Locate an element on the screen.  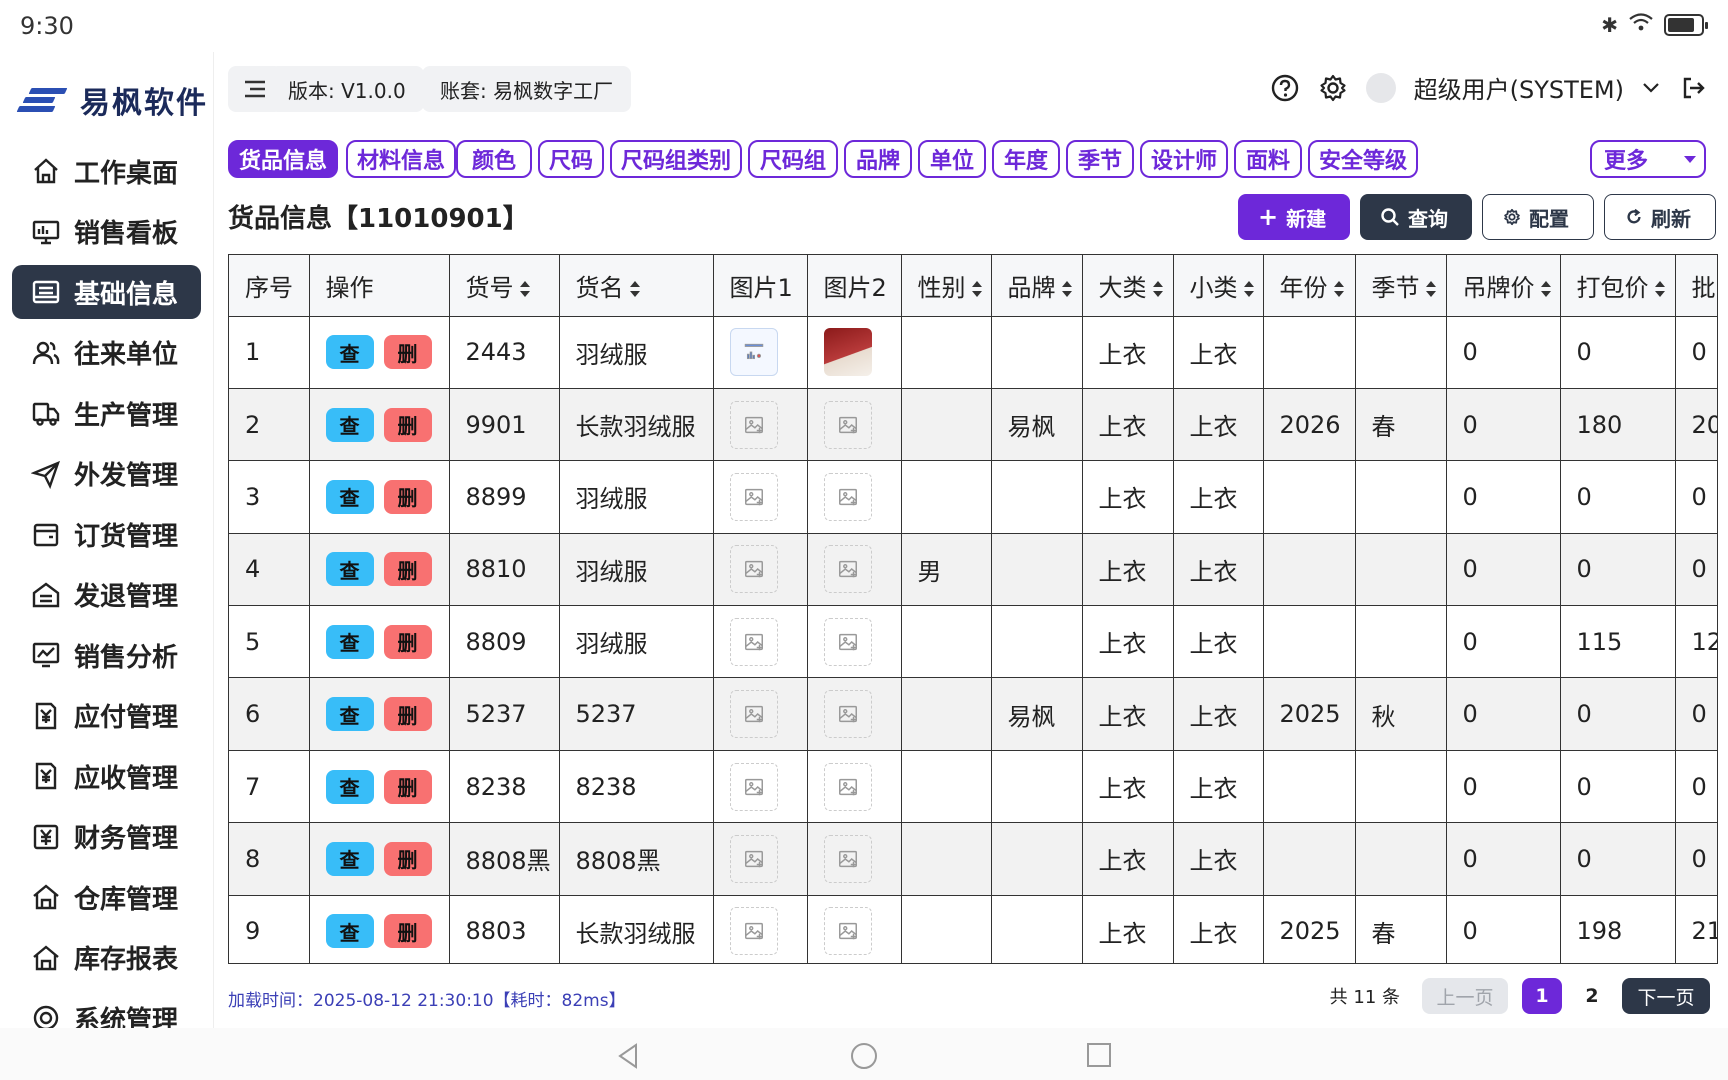
tab-7: 单位 is located at coordinates (952, 159).